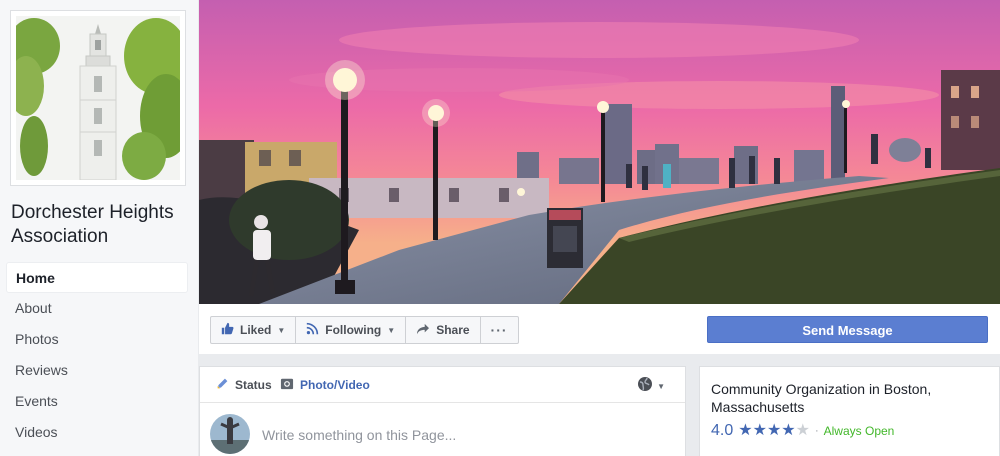  Describe the element at coordinates (335, 385) in the screenshot. I see `photo-video-label: Photo/Video` at that location.